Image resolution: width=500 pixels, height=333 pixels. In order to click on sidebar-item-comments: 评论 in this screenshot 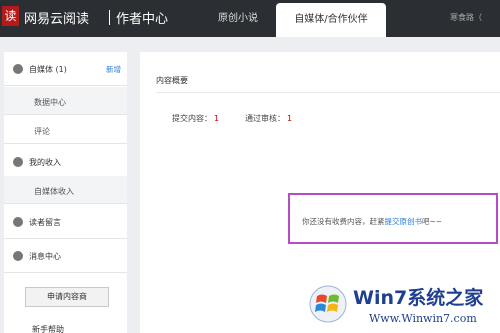, I will do `click(65, 130)`.